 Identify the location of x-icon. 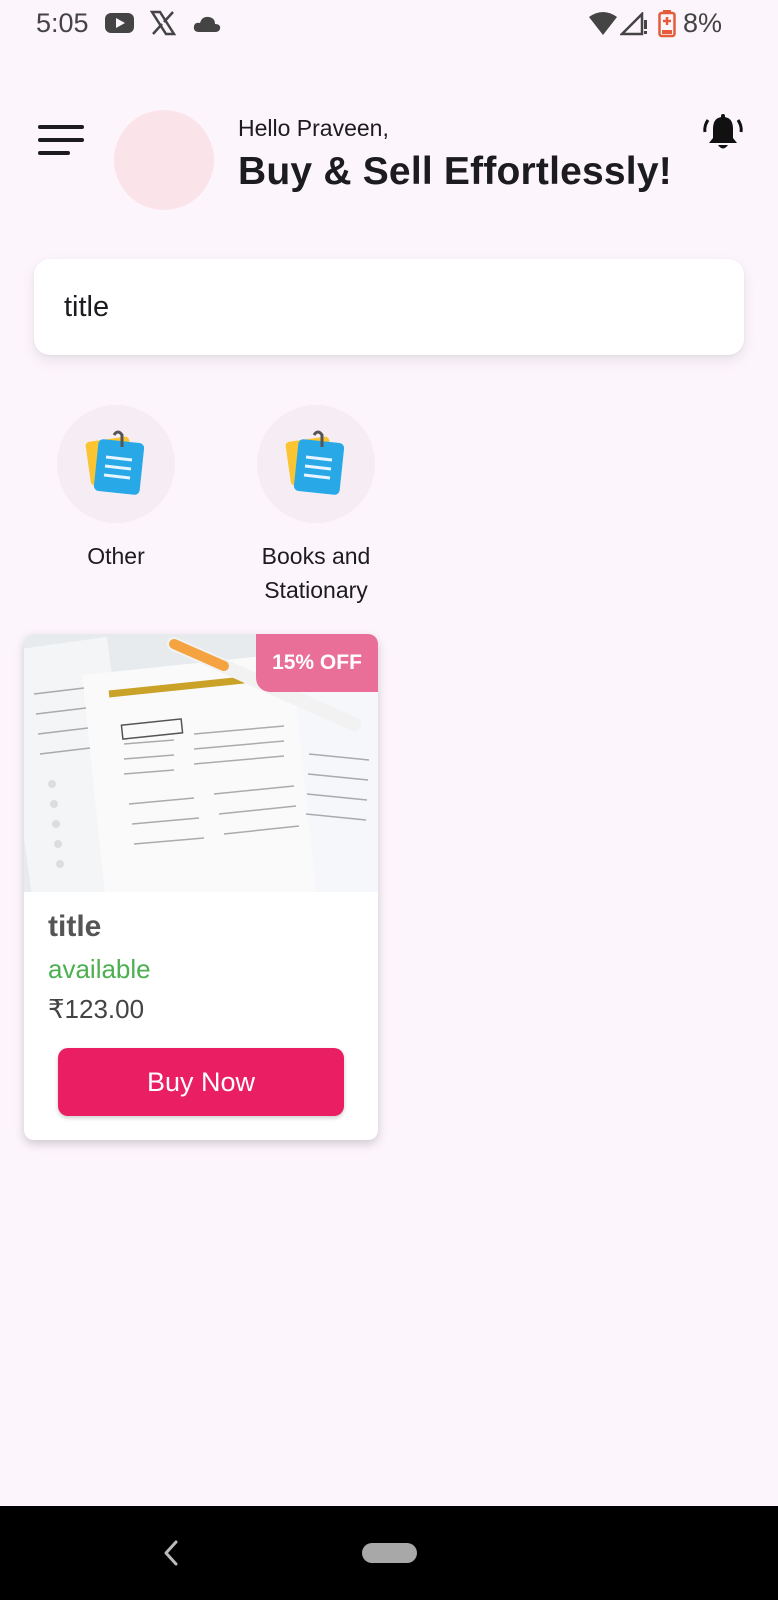
(163, 23).